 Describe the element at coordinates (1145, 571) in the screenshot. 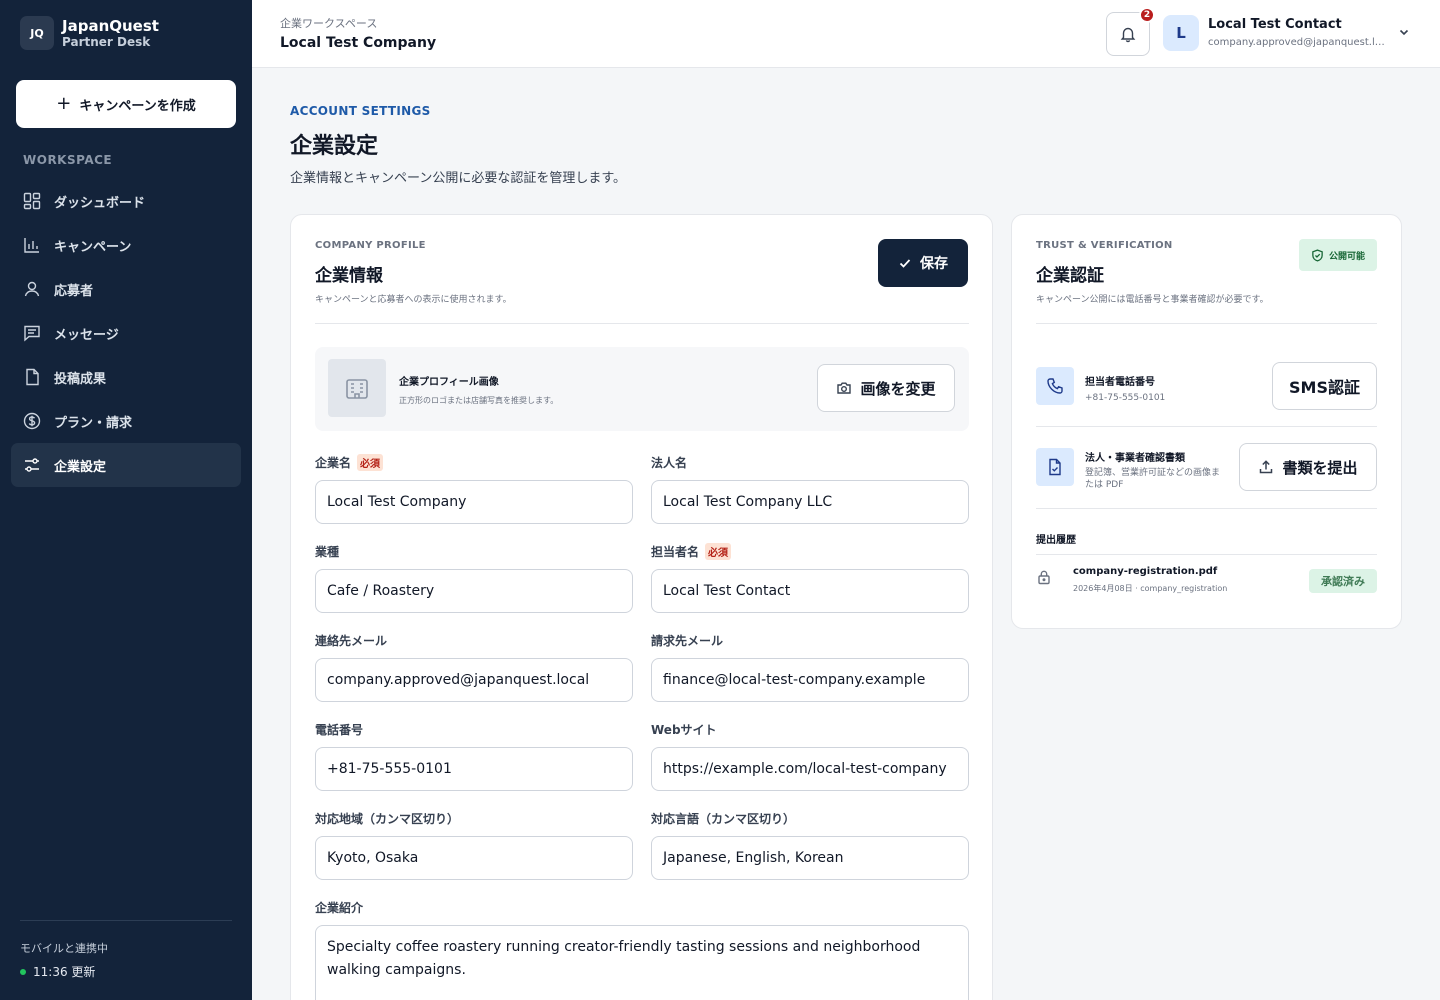

I see `history-file-name: company-registration.pdf` at that location.